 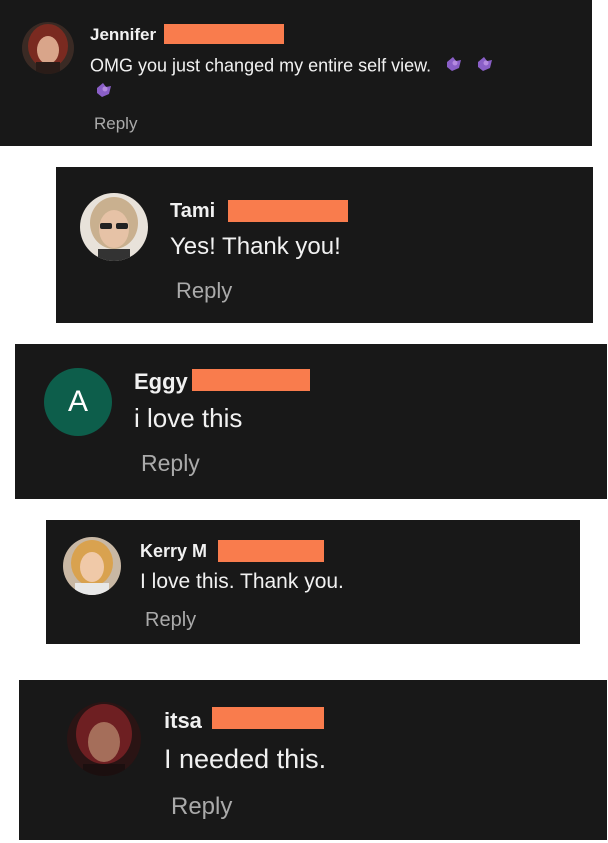 I want to click on comment-text: Yes! Thank you!, so click(x=255, y=246).